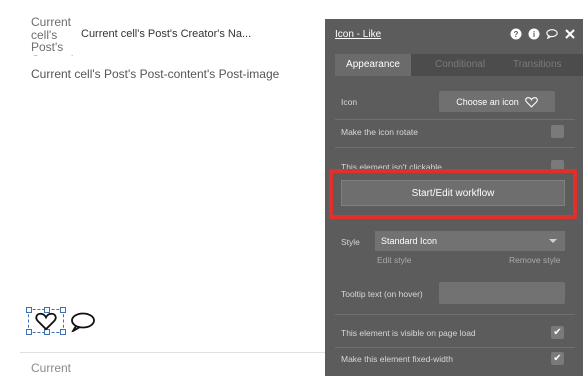 This screenshot has height=376, width=583. I want to click on style-dropdown: Standard Icon, so click(470, 241).